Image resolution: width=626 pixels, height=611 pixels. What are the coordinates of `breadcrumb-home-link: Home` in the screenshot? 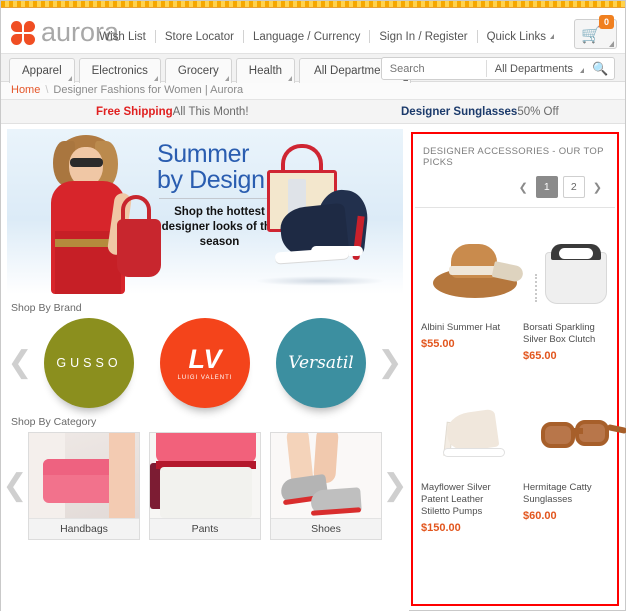 It's located at (25, 90).